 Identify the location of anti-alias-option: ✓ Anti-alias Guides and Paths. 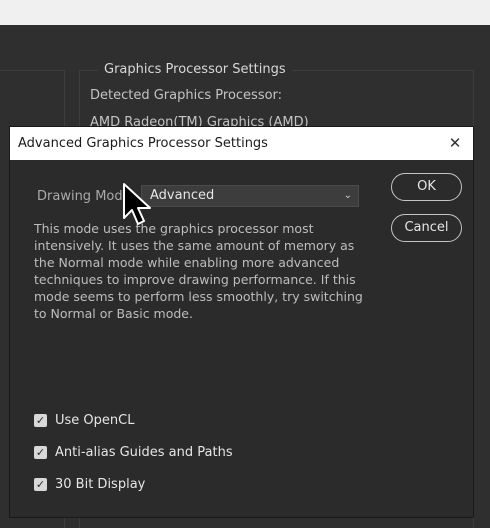
(133, 452).